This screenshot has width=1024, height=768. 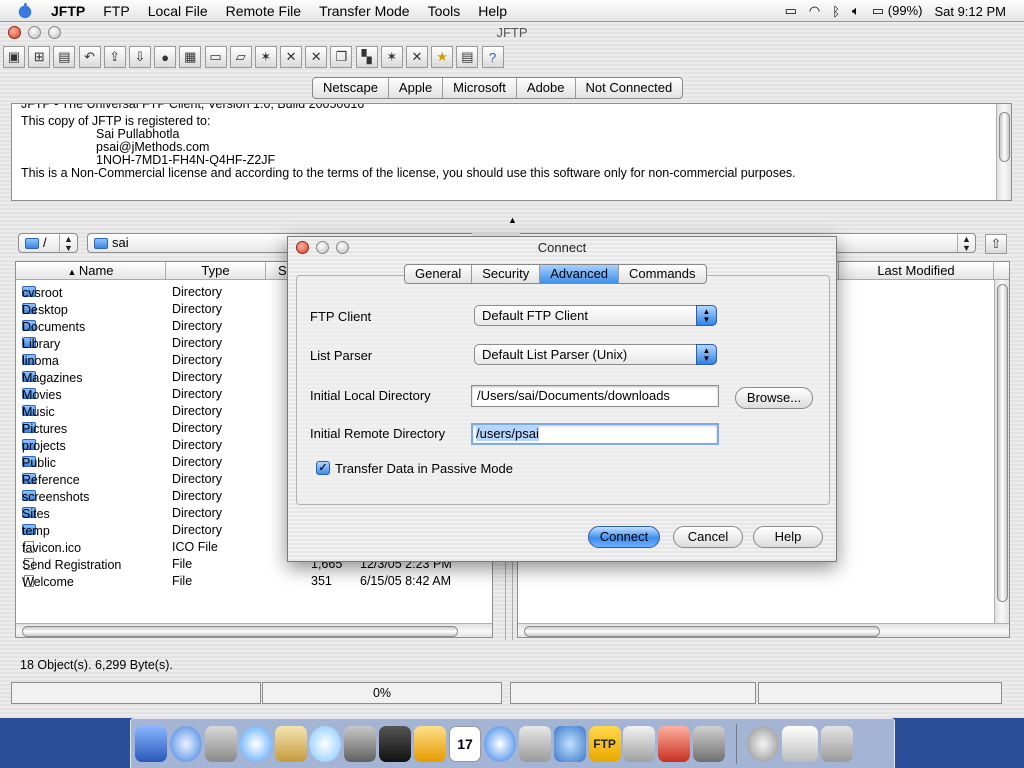 What do you see at coordinates (569, 743) in the screenshot?
I see `users-icon` at bounding box center [569, 743].